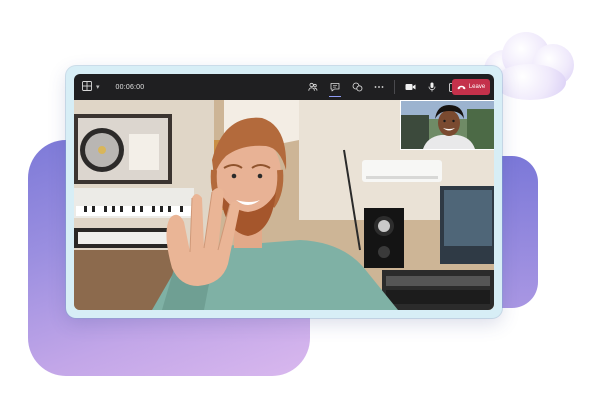 The image size is (600, 400). Describe the element at coordinates (98, 87) in the screenshot. I see `chevron-down-icon: ▾` at that location.